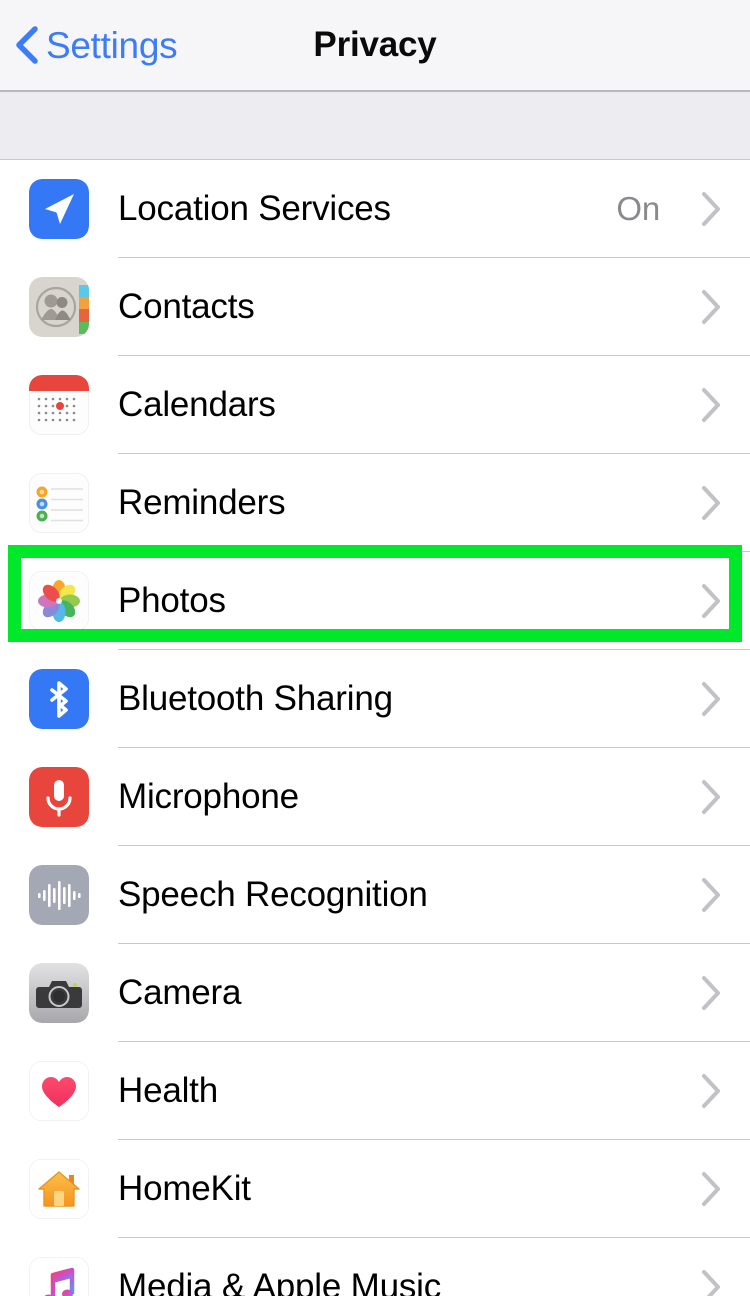 This screenshot has height=1296, width=750. Describe the element at coordinates (375, 405) in the screenshot. I see `list-item-calendars: Calendars` at that location.